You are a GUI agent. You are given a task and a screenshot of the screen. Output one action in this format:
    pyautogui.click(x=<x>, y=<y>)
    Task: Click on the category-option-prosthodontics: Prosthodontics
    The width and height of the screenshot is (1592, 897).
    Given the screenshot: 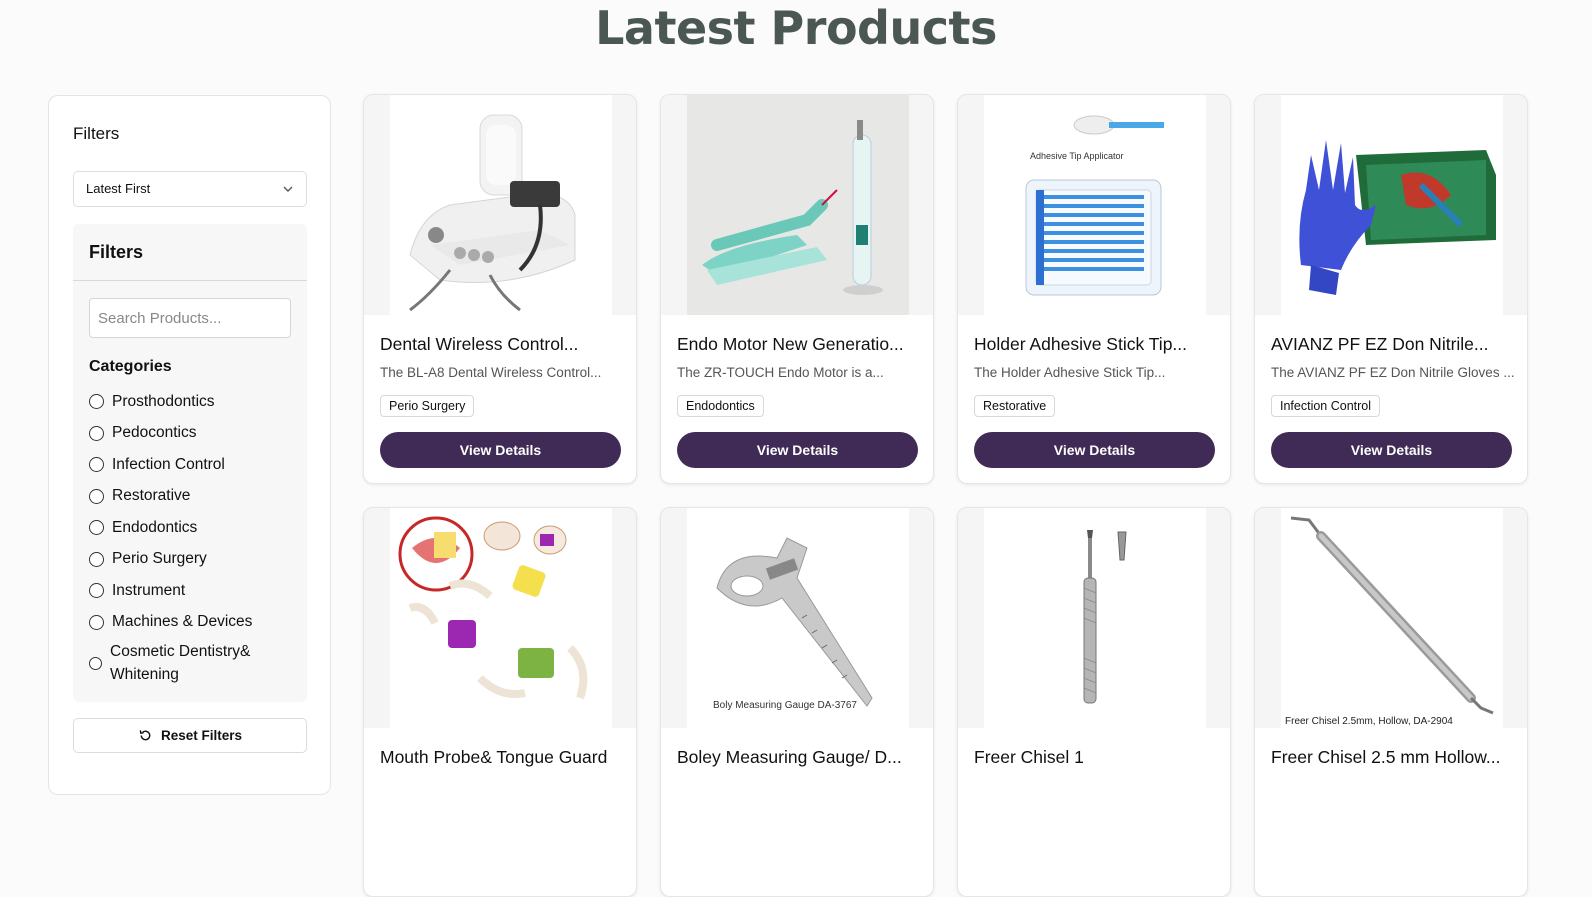 What is the action you would take?
    pyautogui.click(x=194, y=402)
    